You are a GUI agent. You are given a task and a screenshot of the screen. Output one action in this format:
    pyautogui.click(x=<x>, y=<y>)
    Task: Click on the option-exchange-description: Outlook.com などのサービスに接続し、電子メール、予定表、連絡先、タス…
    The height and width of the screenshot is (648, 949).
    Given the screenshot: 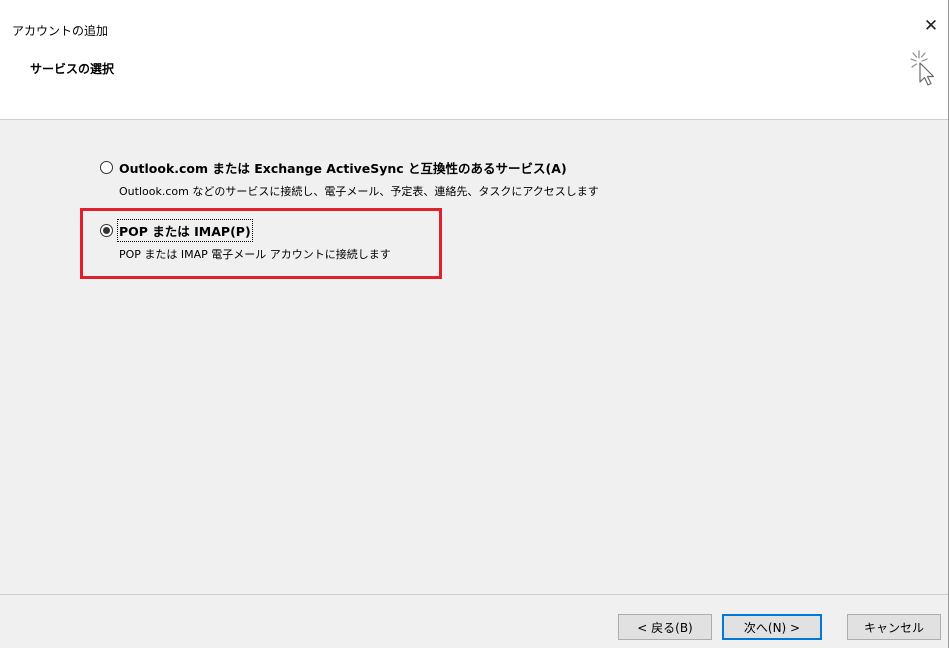 What is the action you would take?
    pyautogui.click(x=359, y=191)
    